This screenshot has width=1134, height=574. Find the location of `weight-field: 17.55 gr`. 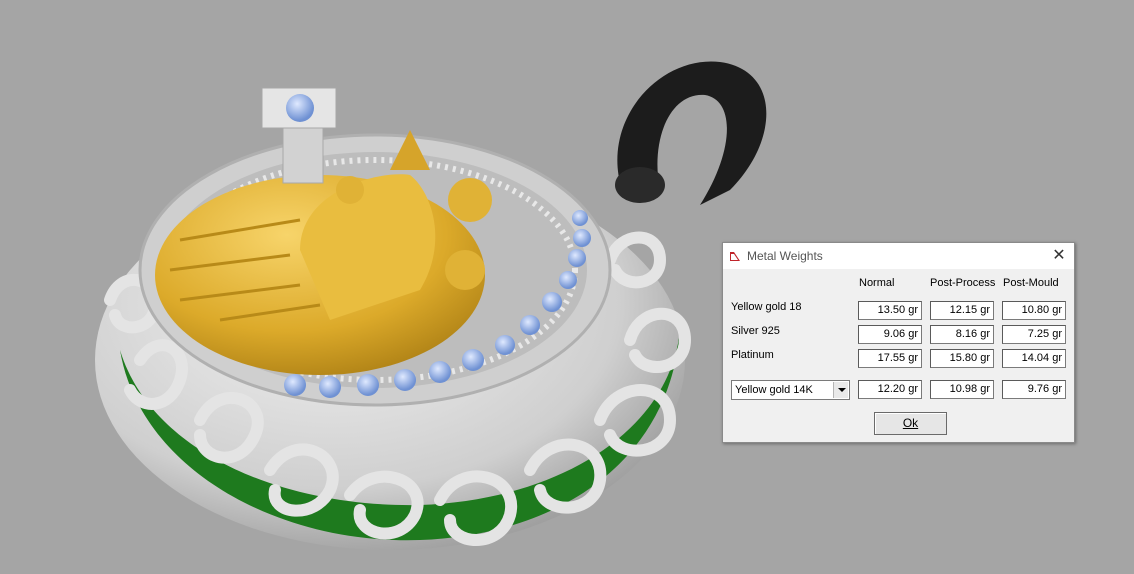

weight-field: 17.55 gr is located at coordinates (890, 358).